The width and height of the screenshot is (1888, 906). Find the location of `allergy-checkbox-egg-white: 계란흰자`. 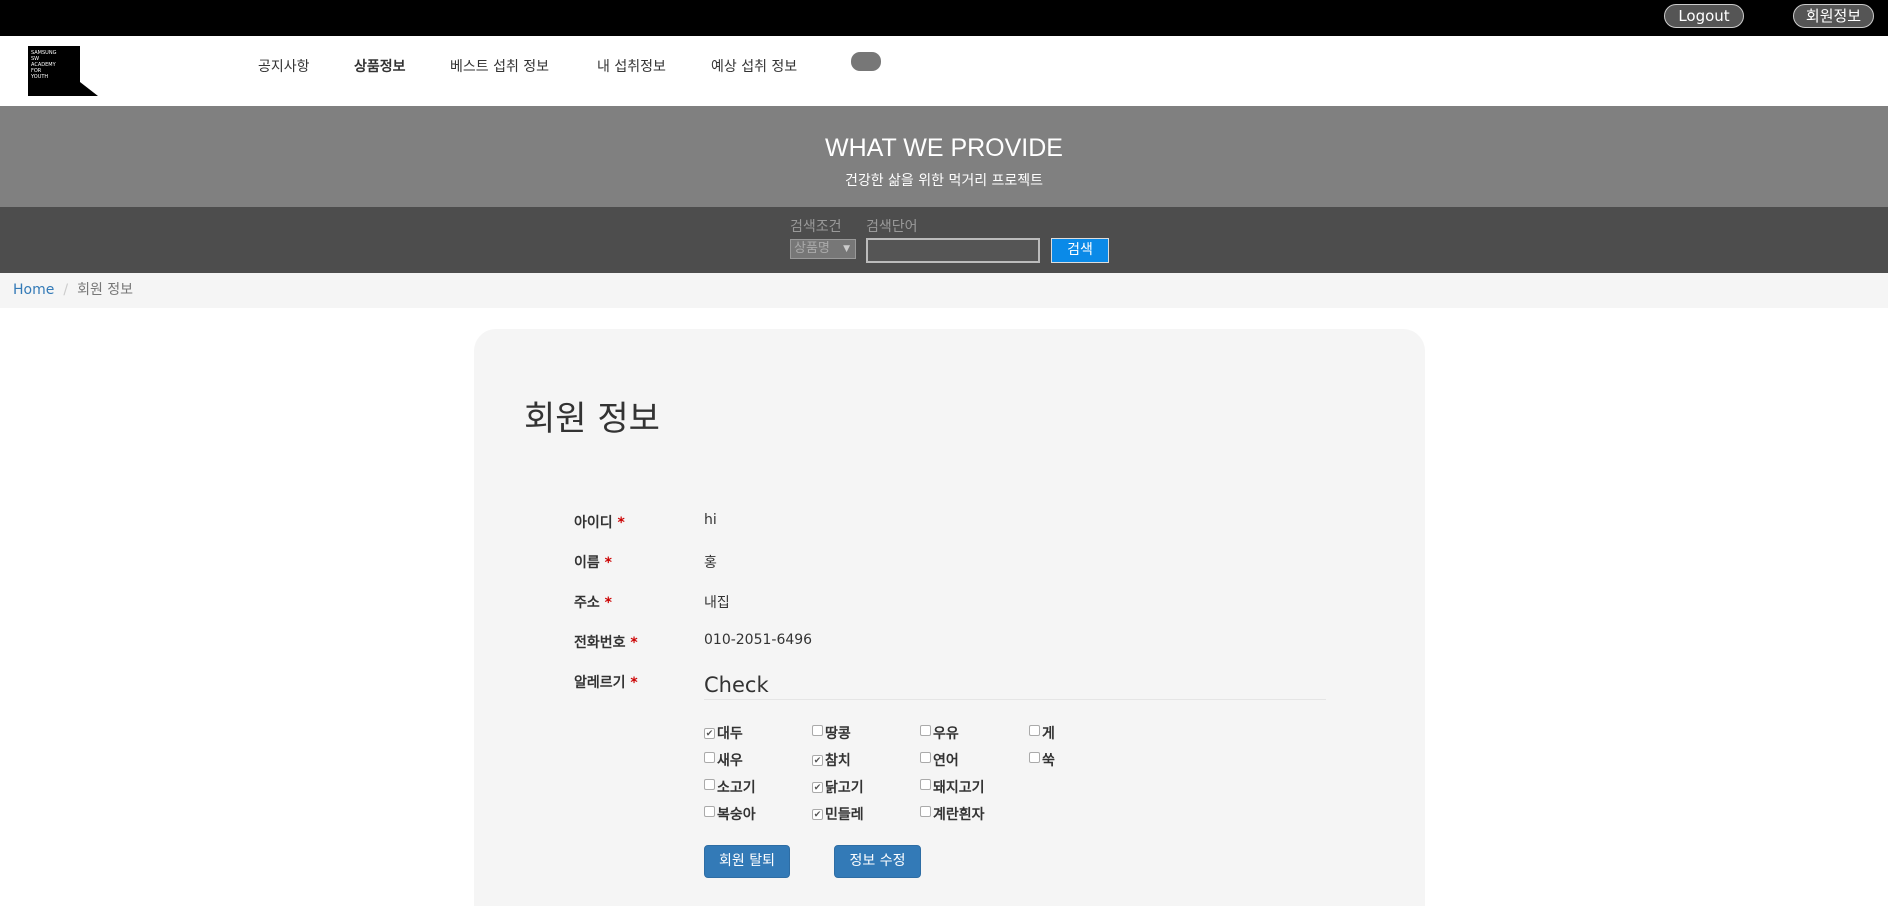

allergy-checkbox-egg-white: 계란흰자 is located at coordinates (952, 814).